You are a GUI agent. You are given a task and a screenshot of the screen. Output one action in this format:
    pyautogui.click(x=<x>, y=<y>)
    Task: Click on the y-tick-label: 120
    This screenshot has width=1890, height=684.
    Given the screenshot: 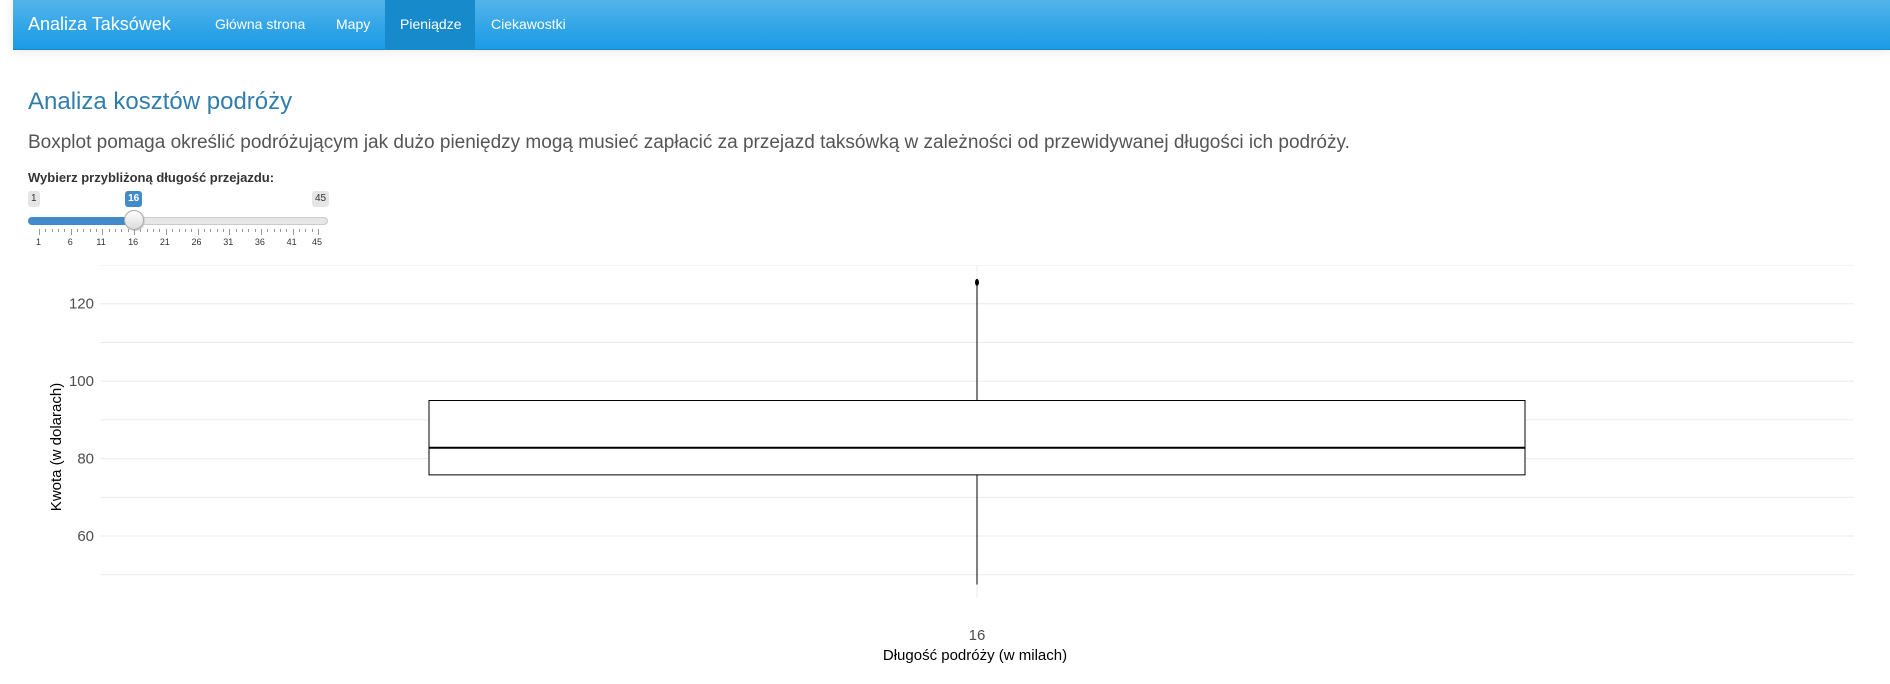 What is the action you would take?
    pyautogui.click(x=81, y=304)
    